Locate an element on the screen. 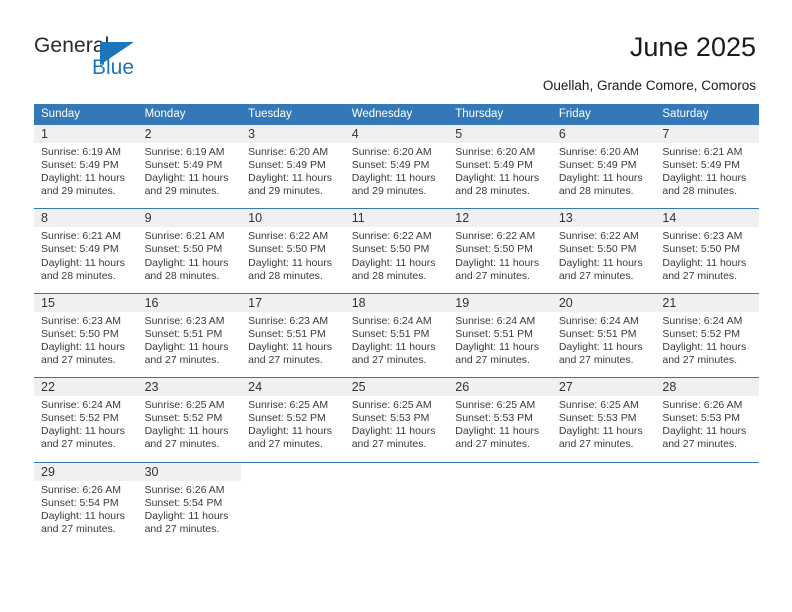  day-number: 1 is located at coordinates (86, 134).